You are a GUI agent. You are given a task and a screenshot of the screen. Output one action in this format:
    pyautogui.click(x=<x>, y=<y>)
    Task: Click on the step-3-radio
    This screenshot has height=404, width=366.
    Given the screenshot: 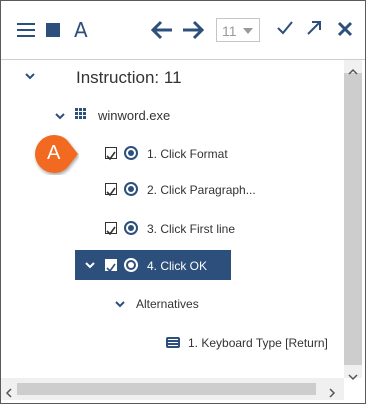 What is the action you would take?
    pyautogui.click(x=131, y=228)
    